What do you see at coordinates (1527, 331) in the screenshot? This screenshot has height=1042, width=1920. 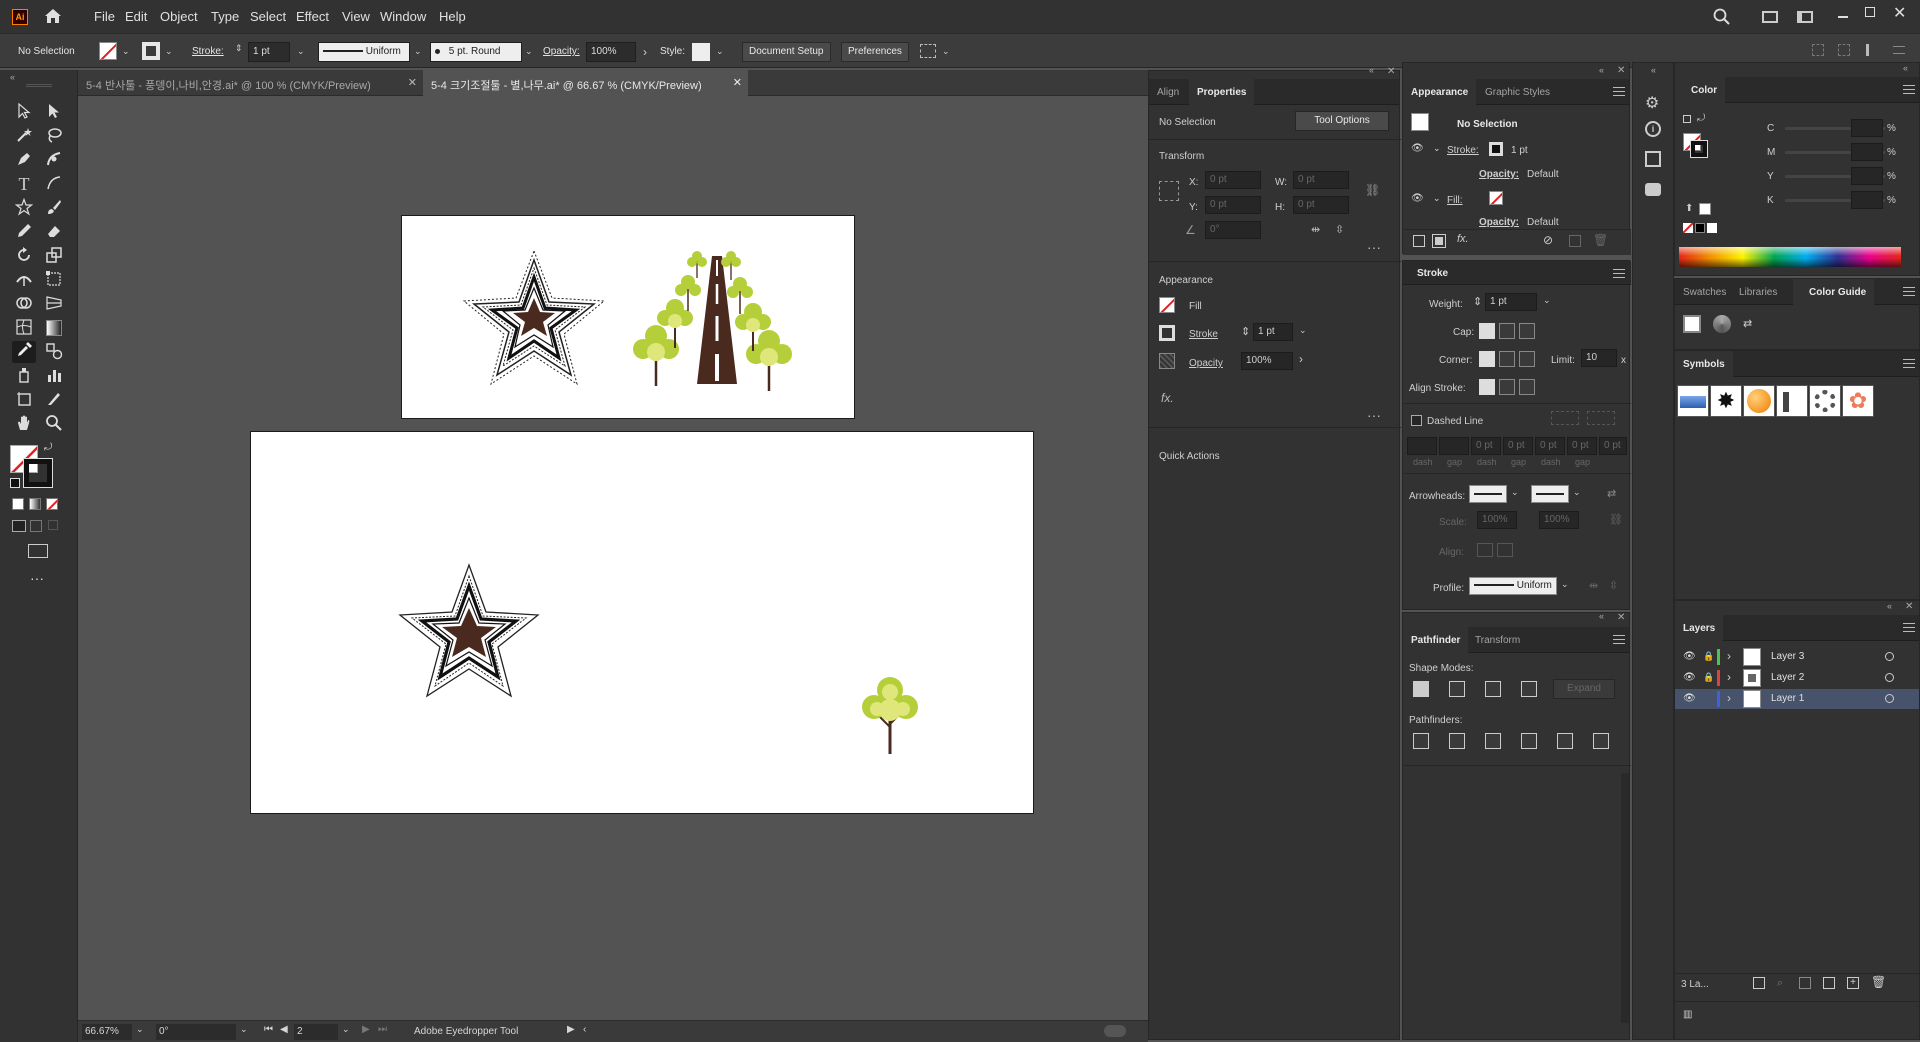 I see `projecting-cap-icon` at bounding box center [1527, 331].